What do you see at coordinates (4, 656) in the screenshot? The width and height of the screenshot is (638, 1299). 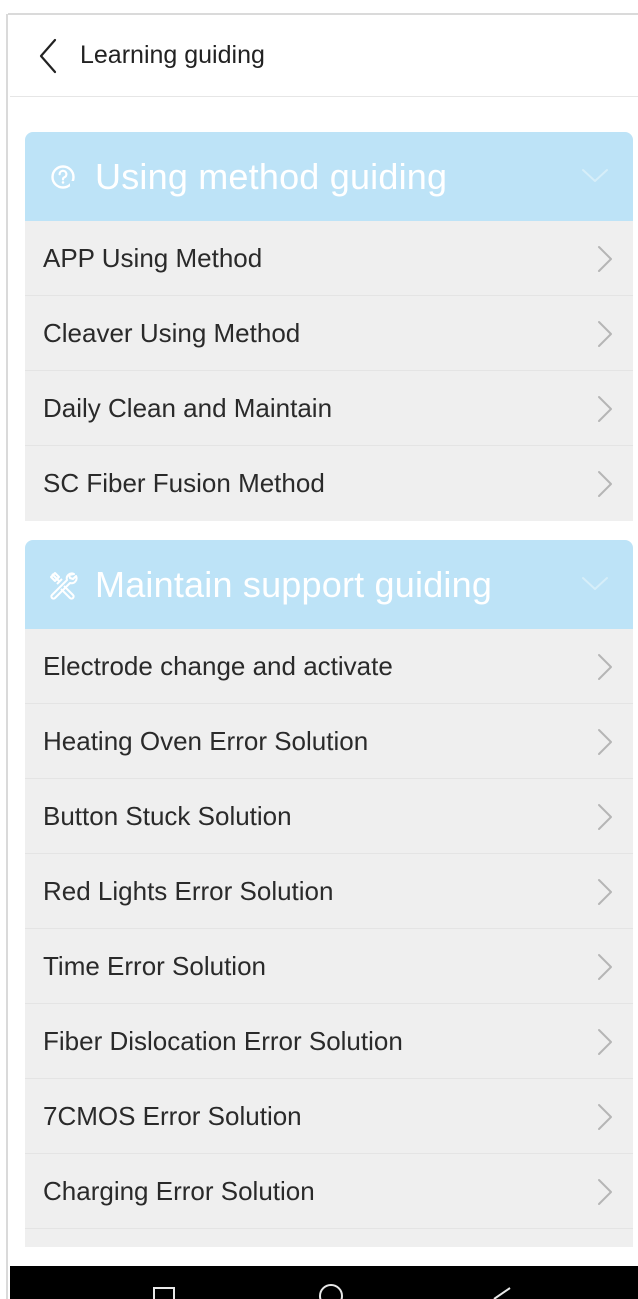 I see `window-border-left` at bounding box center [4, 656].